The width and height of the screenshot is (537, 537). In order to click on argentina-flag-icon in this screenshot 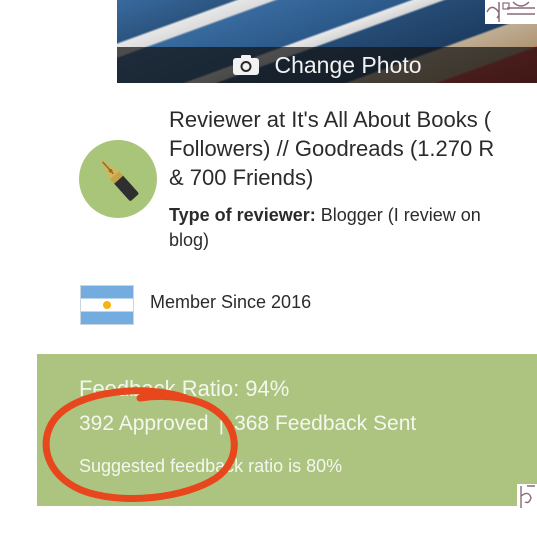, I will do `click(107, 305)`.